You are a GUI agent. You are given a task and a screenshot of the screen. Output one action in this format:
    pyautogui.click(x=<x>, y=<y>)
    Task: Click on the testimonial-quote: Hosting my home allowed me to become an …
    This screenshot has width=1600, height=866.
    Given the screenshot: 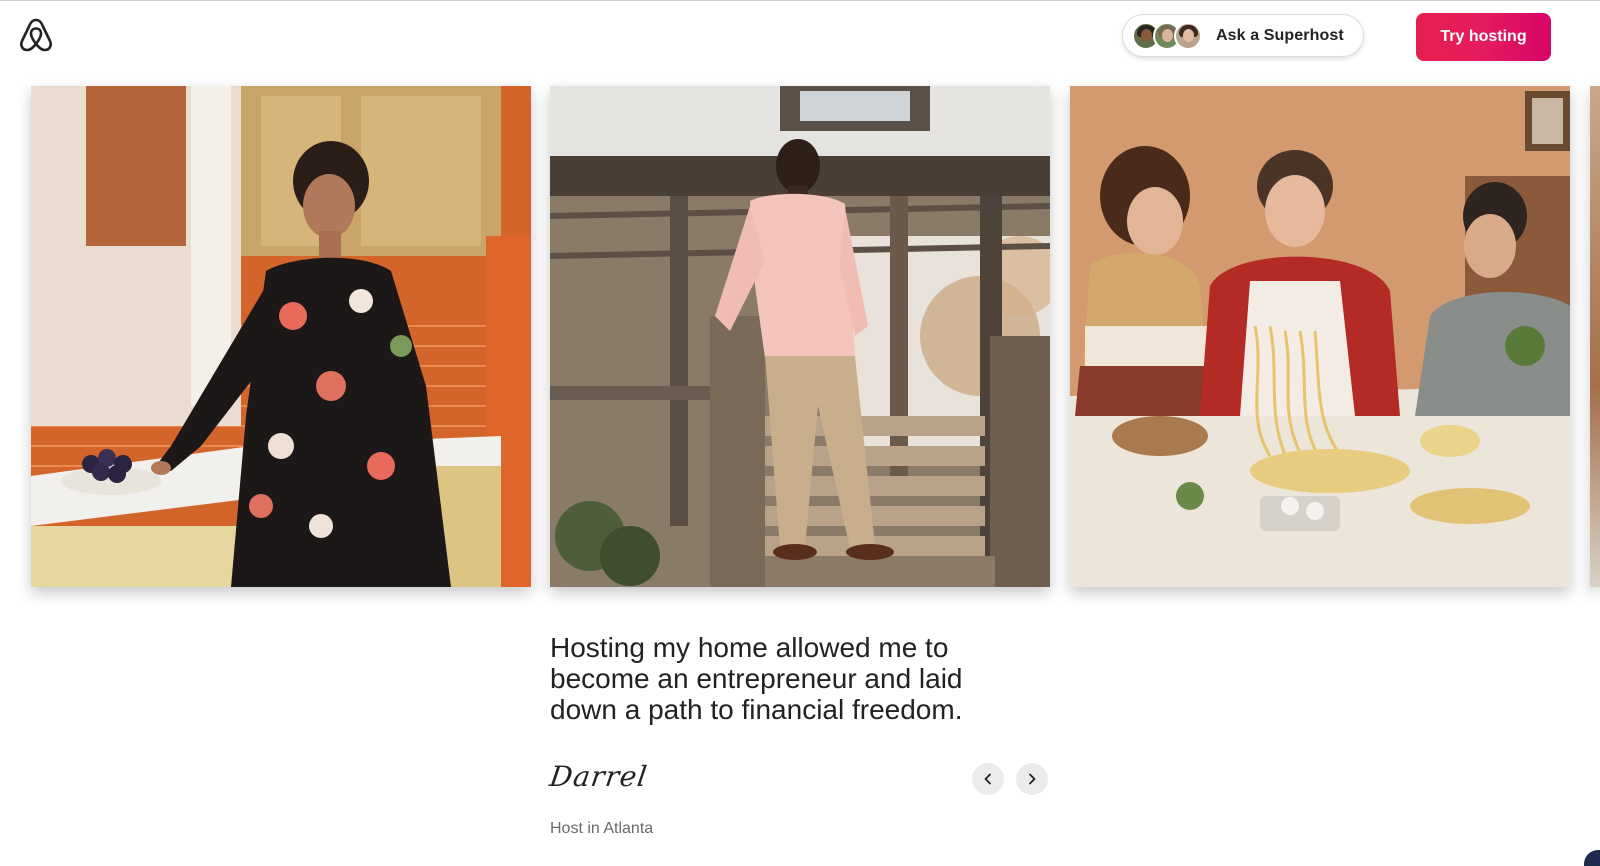 What is the action you would take?
    pyautogui.click(x=756, y=678)
    